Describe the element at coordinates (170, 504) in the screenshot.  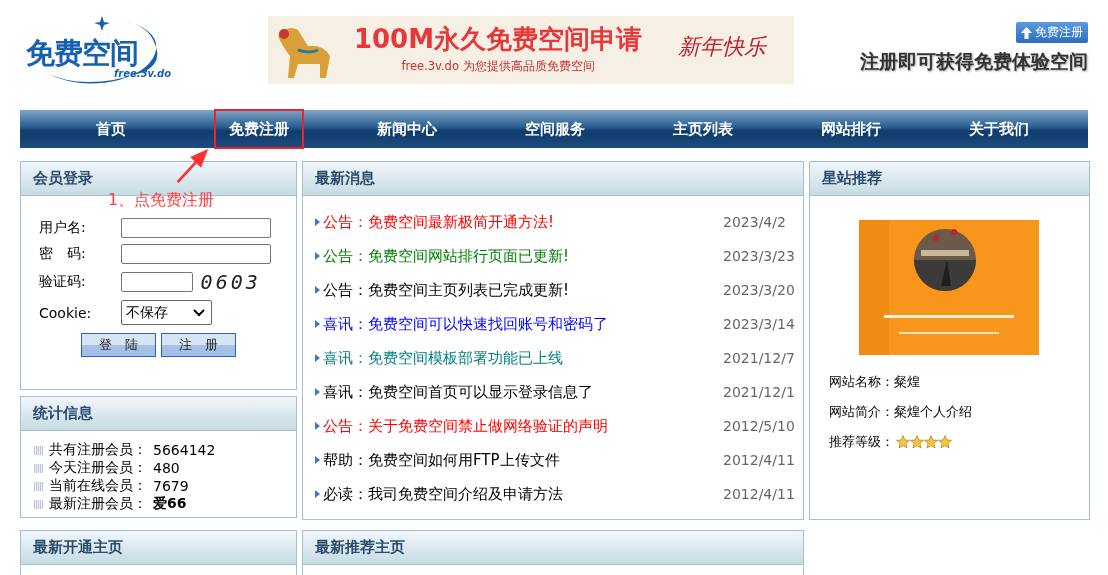
I see `stat-value: 爱66` at that location.